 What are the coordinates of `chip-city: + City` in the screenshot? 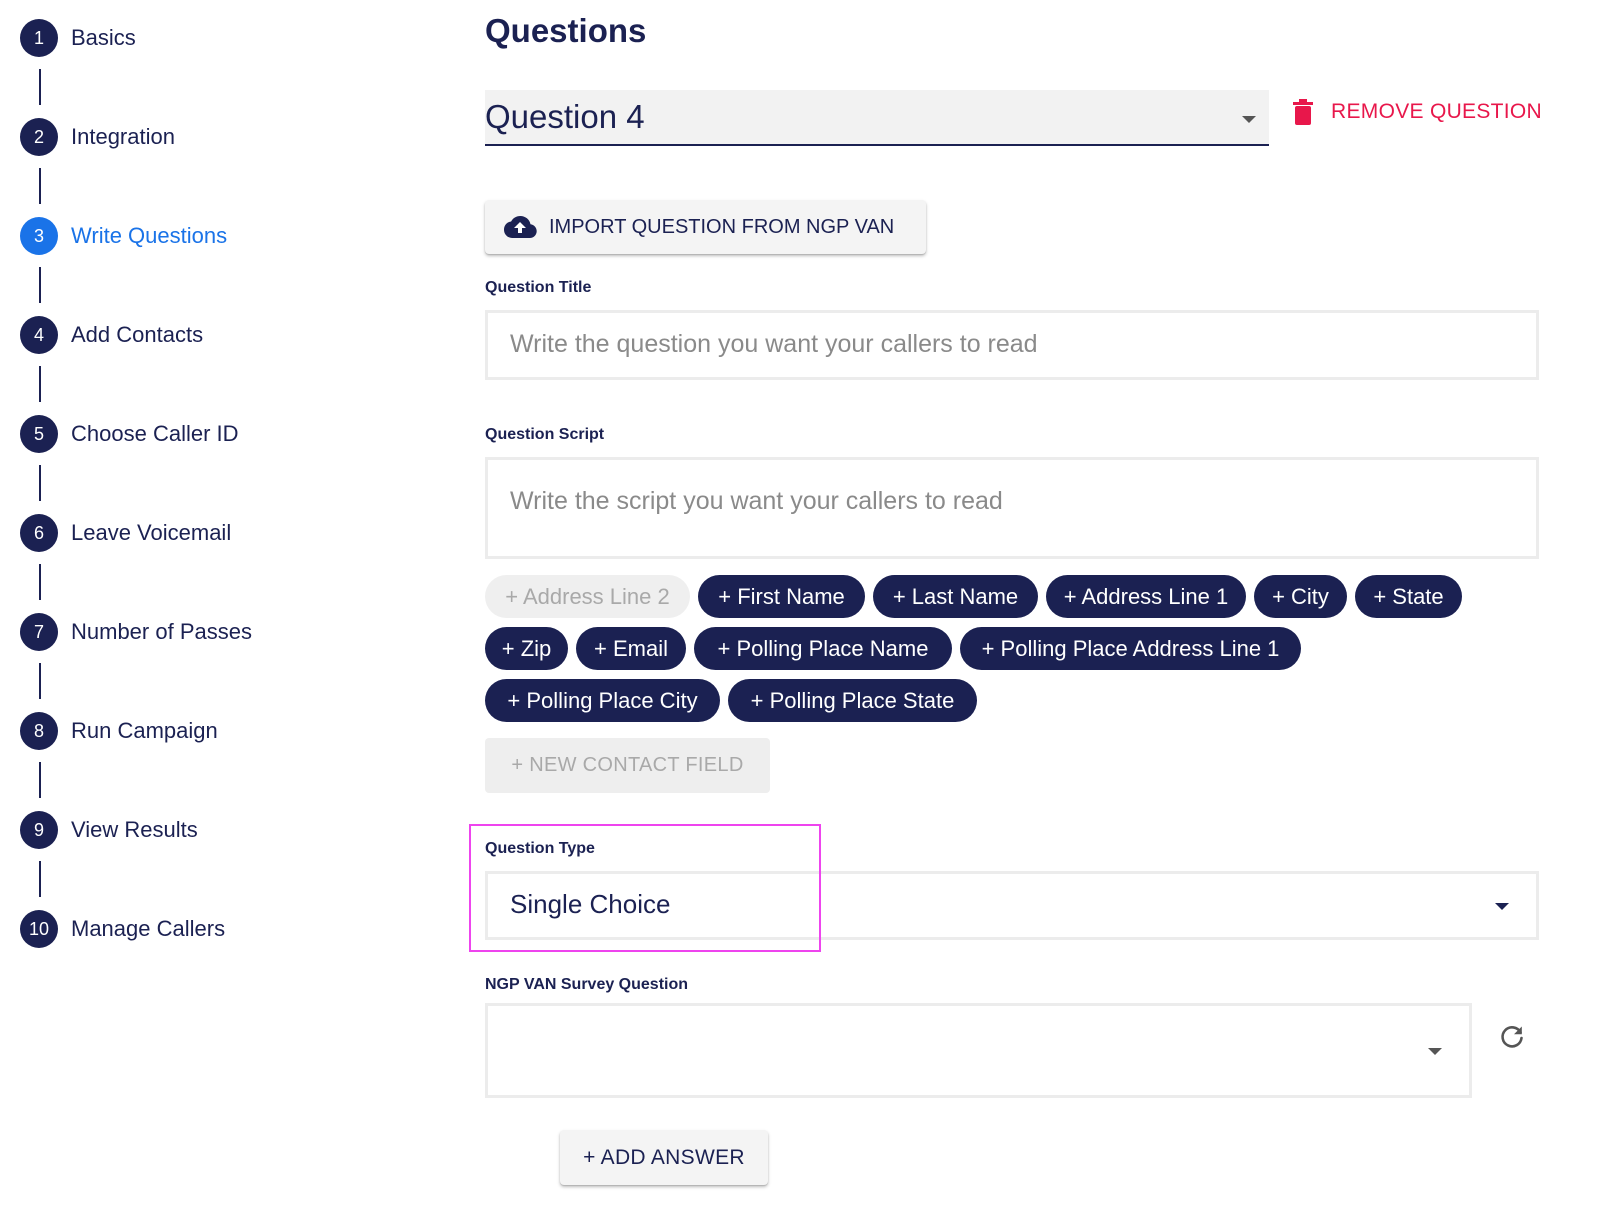 It's located at (1300, 596).